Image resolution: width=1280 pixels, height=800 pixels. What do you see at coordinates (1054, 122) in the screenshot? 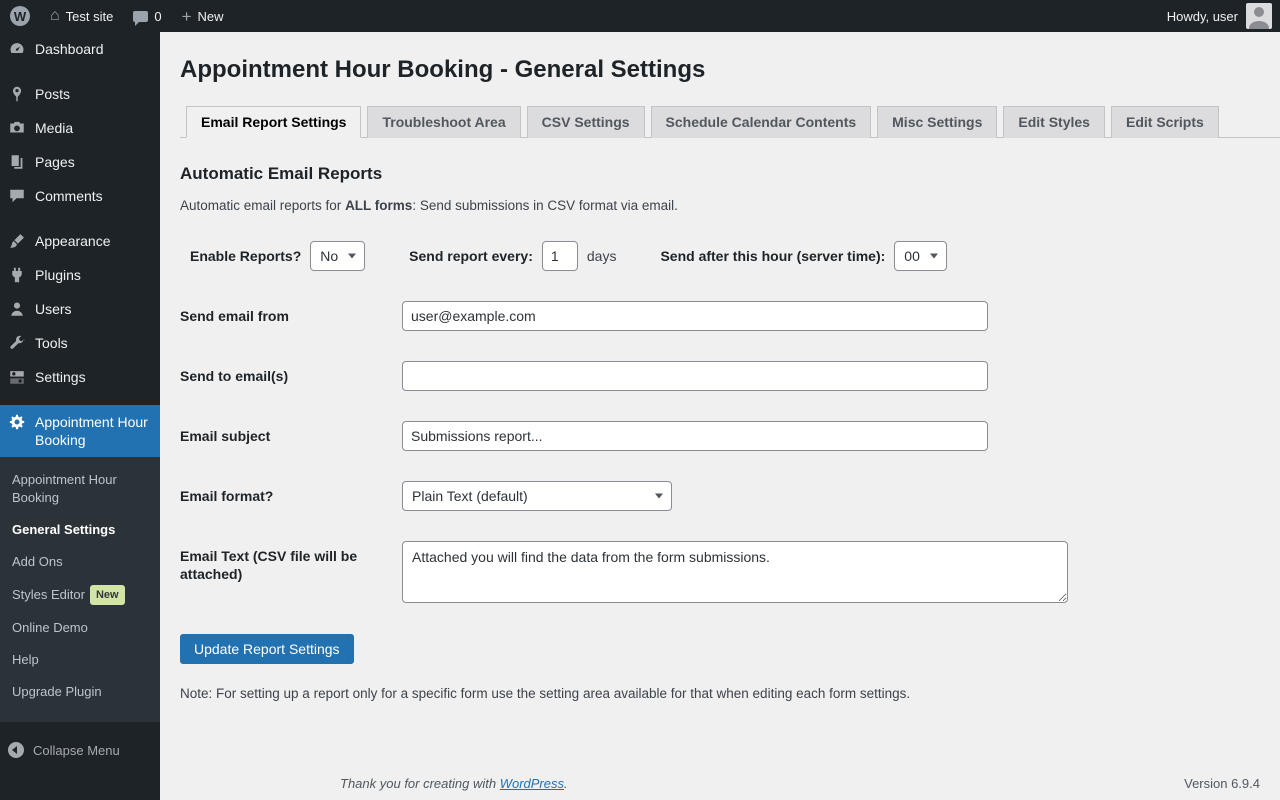
I see `tab-edit-styles: Edit Styles` at bounding box center [1054, 122].